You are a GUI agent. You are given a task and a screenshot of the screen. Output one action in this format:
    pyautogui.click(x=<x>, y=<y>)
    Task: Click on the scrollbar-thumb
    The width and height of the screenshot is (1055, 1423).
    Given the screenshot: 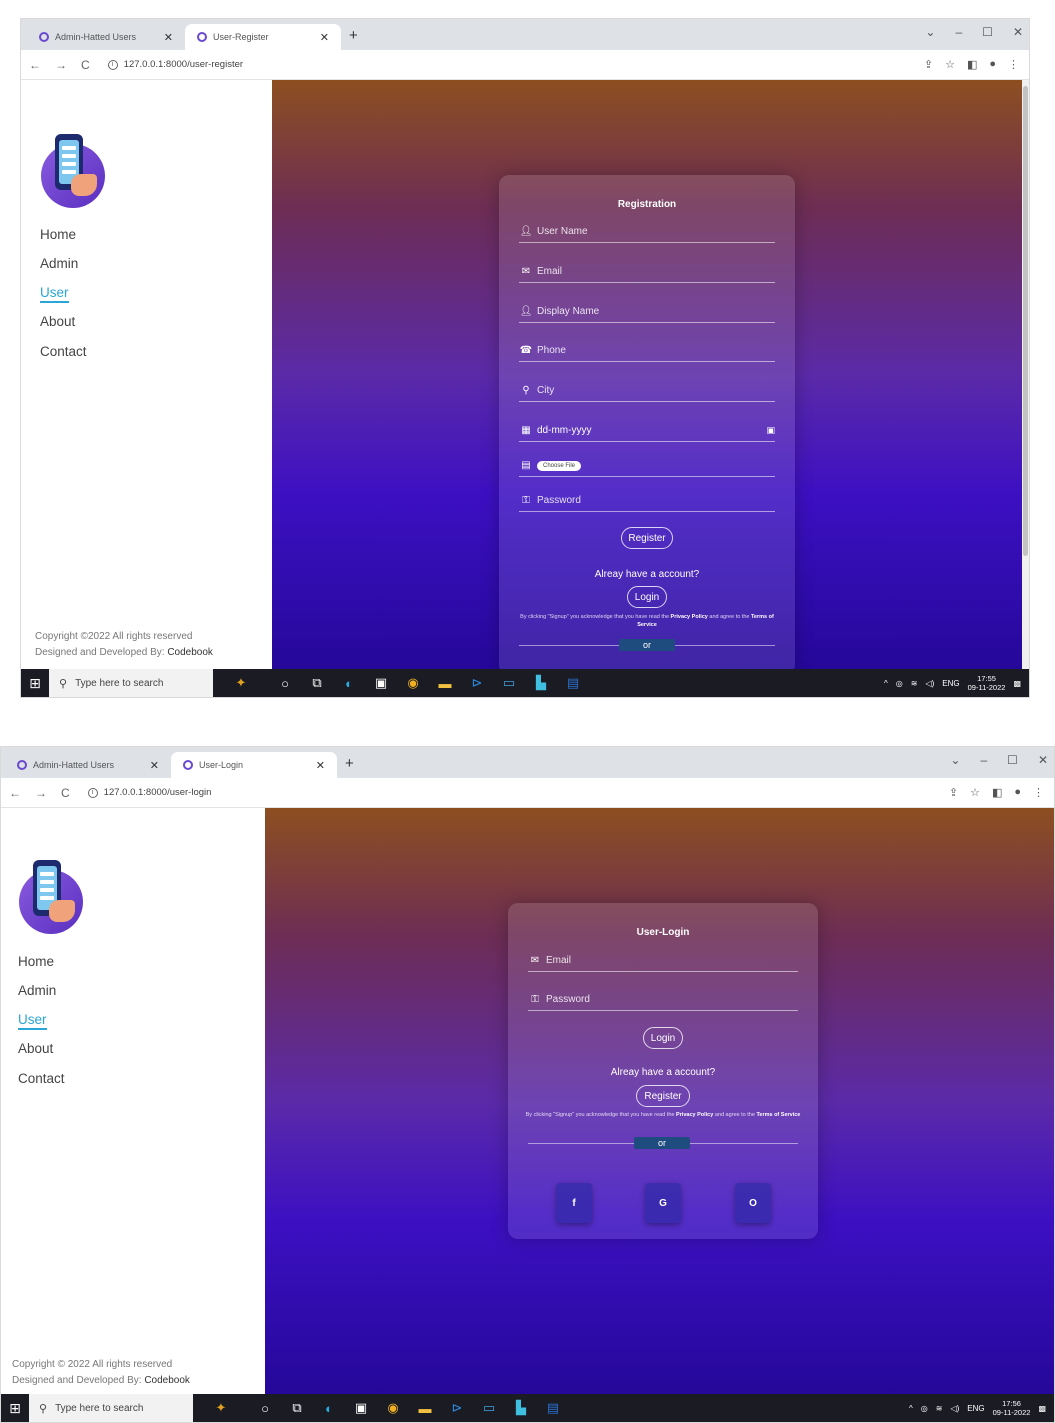 What is the action you would take?
    pyautogui.click(x=1025, y=321)
    